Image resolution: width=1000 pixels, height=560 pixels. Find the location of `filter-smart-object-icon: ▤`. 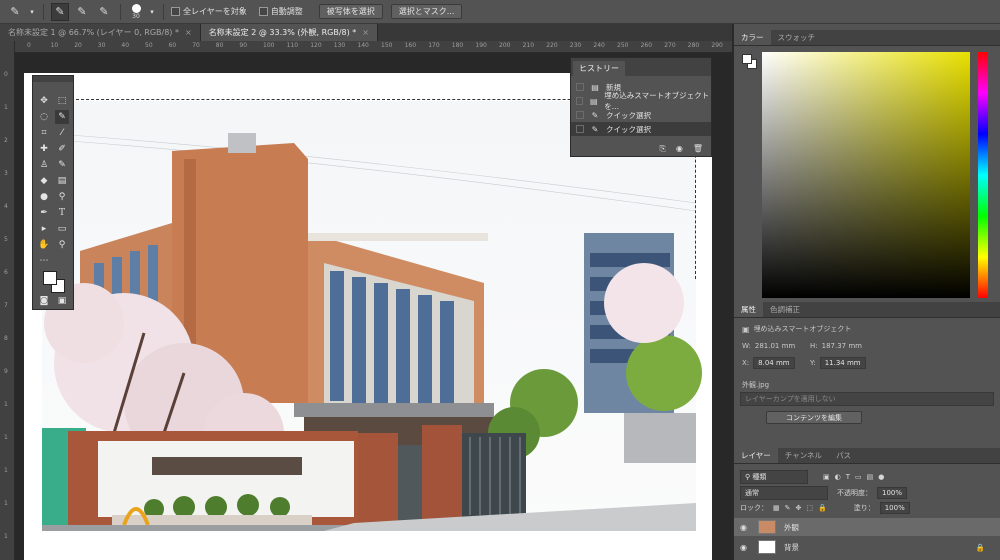

filter-smart-object-icon: ▤ is located at coordinates (870, 477).